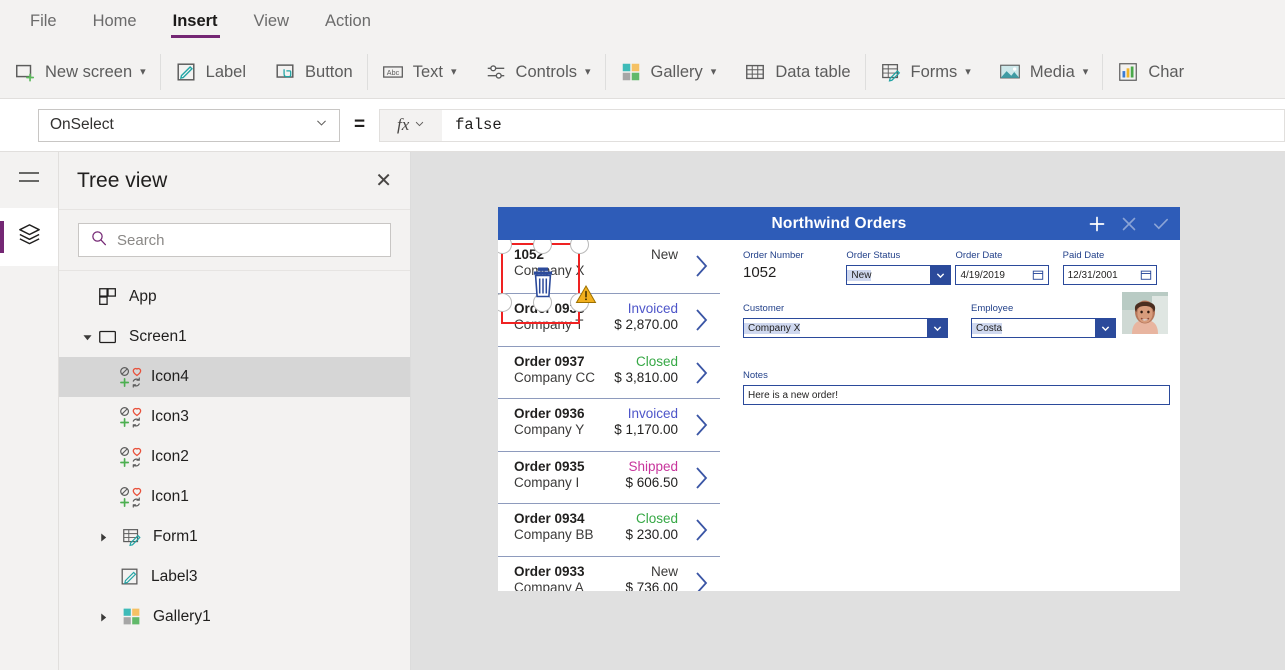 The width and height of the screenshot is (1285, 670). I want to click on tree-item-gallery1: Gallery1, so click(234, 617).